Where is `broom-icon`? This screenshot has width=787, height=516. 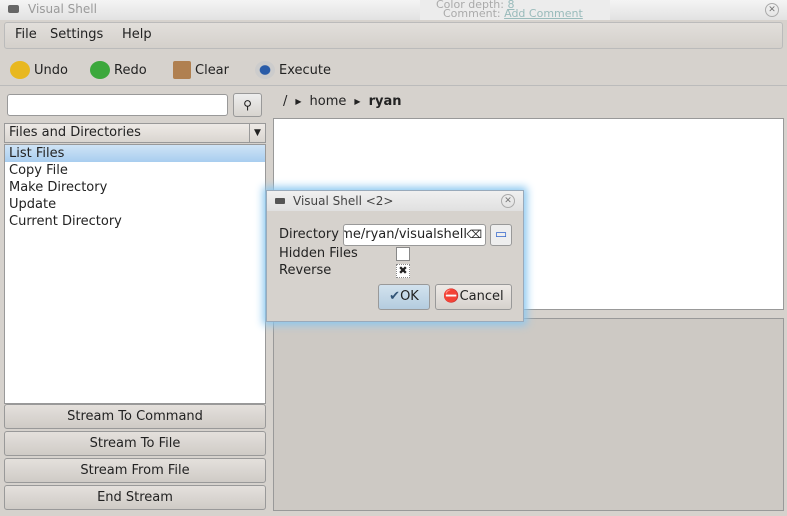
broom-icon is located at coordinates (182, 70).